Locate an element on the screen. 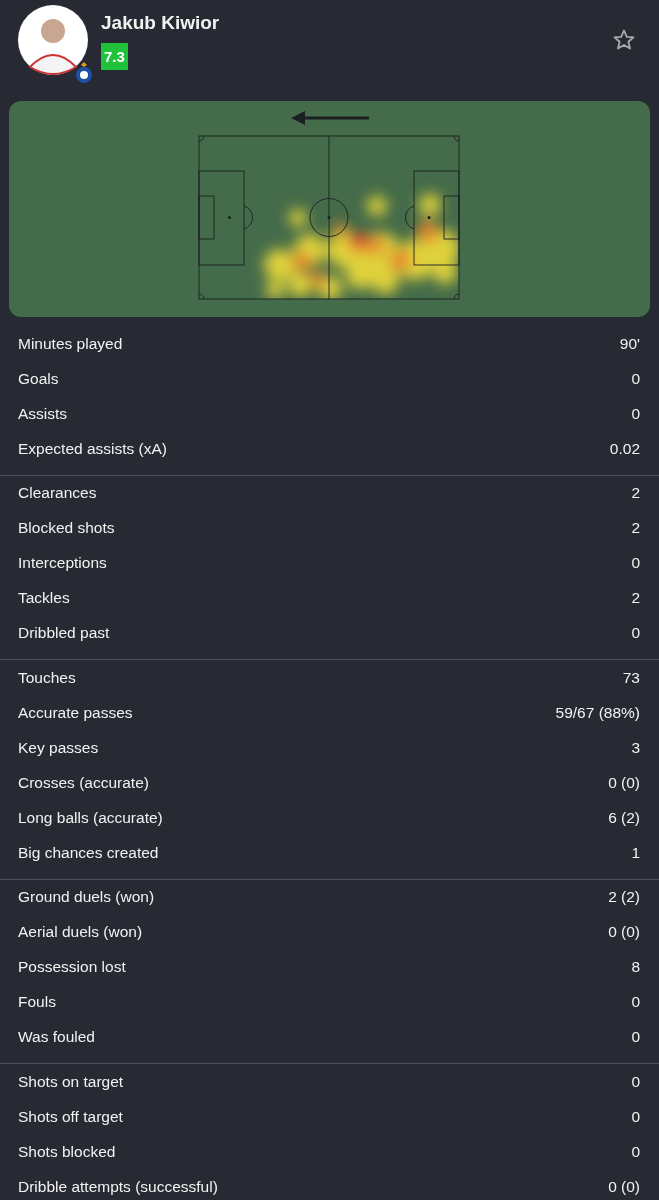  avatar-icon is located at coordinates (53, 40).